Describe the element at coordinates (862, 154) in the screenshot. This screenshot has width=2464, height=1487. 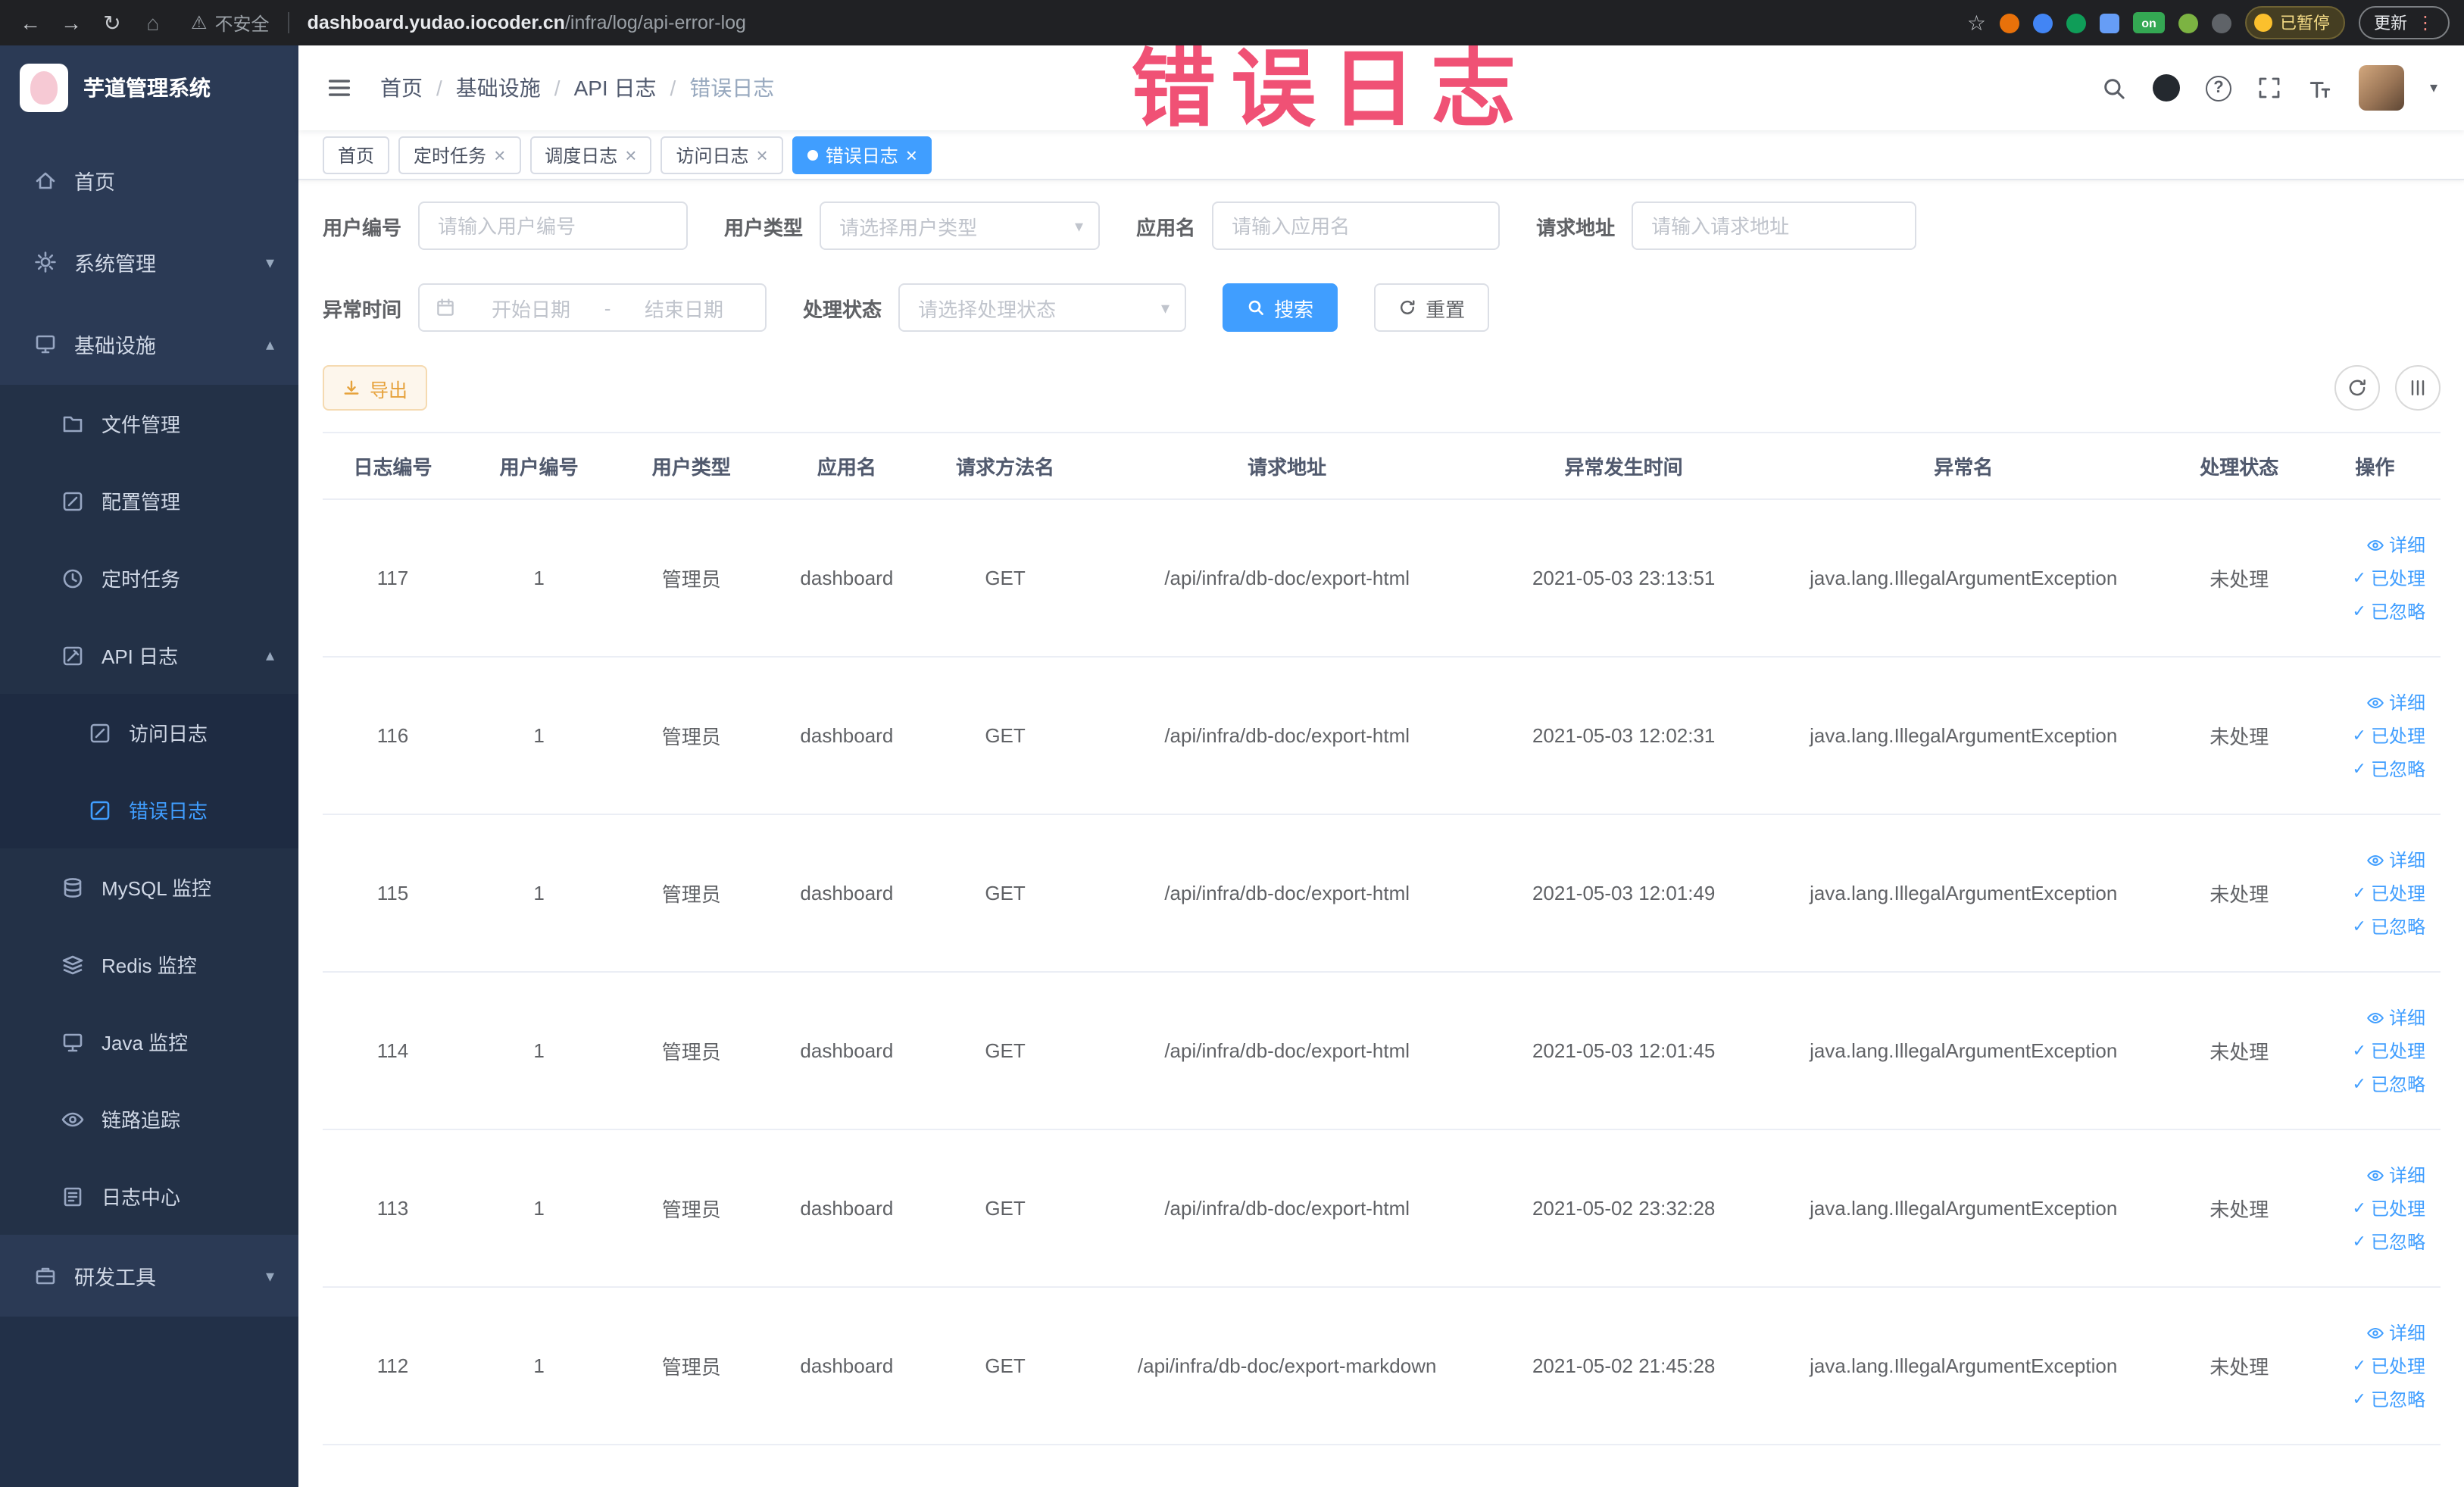
I see `tab-error-log: 错误日志 ×` at that location.